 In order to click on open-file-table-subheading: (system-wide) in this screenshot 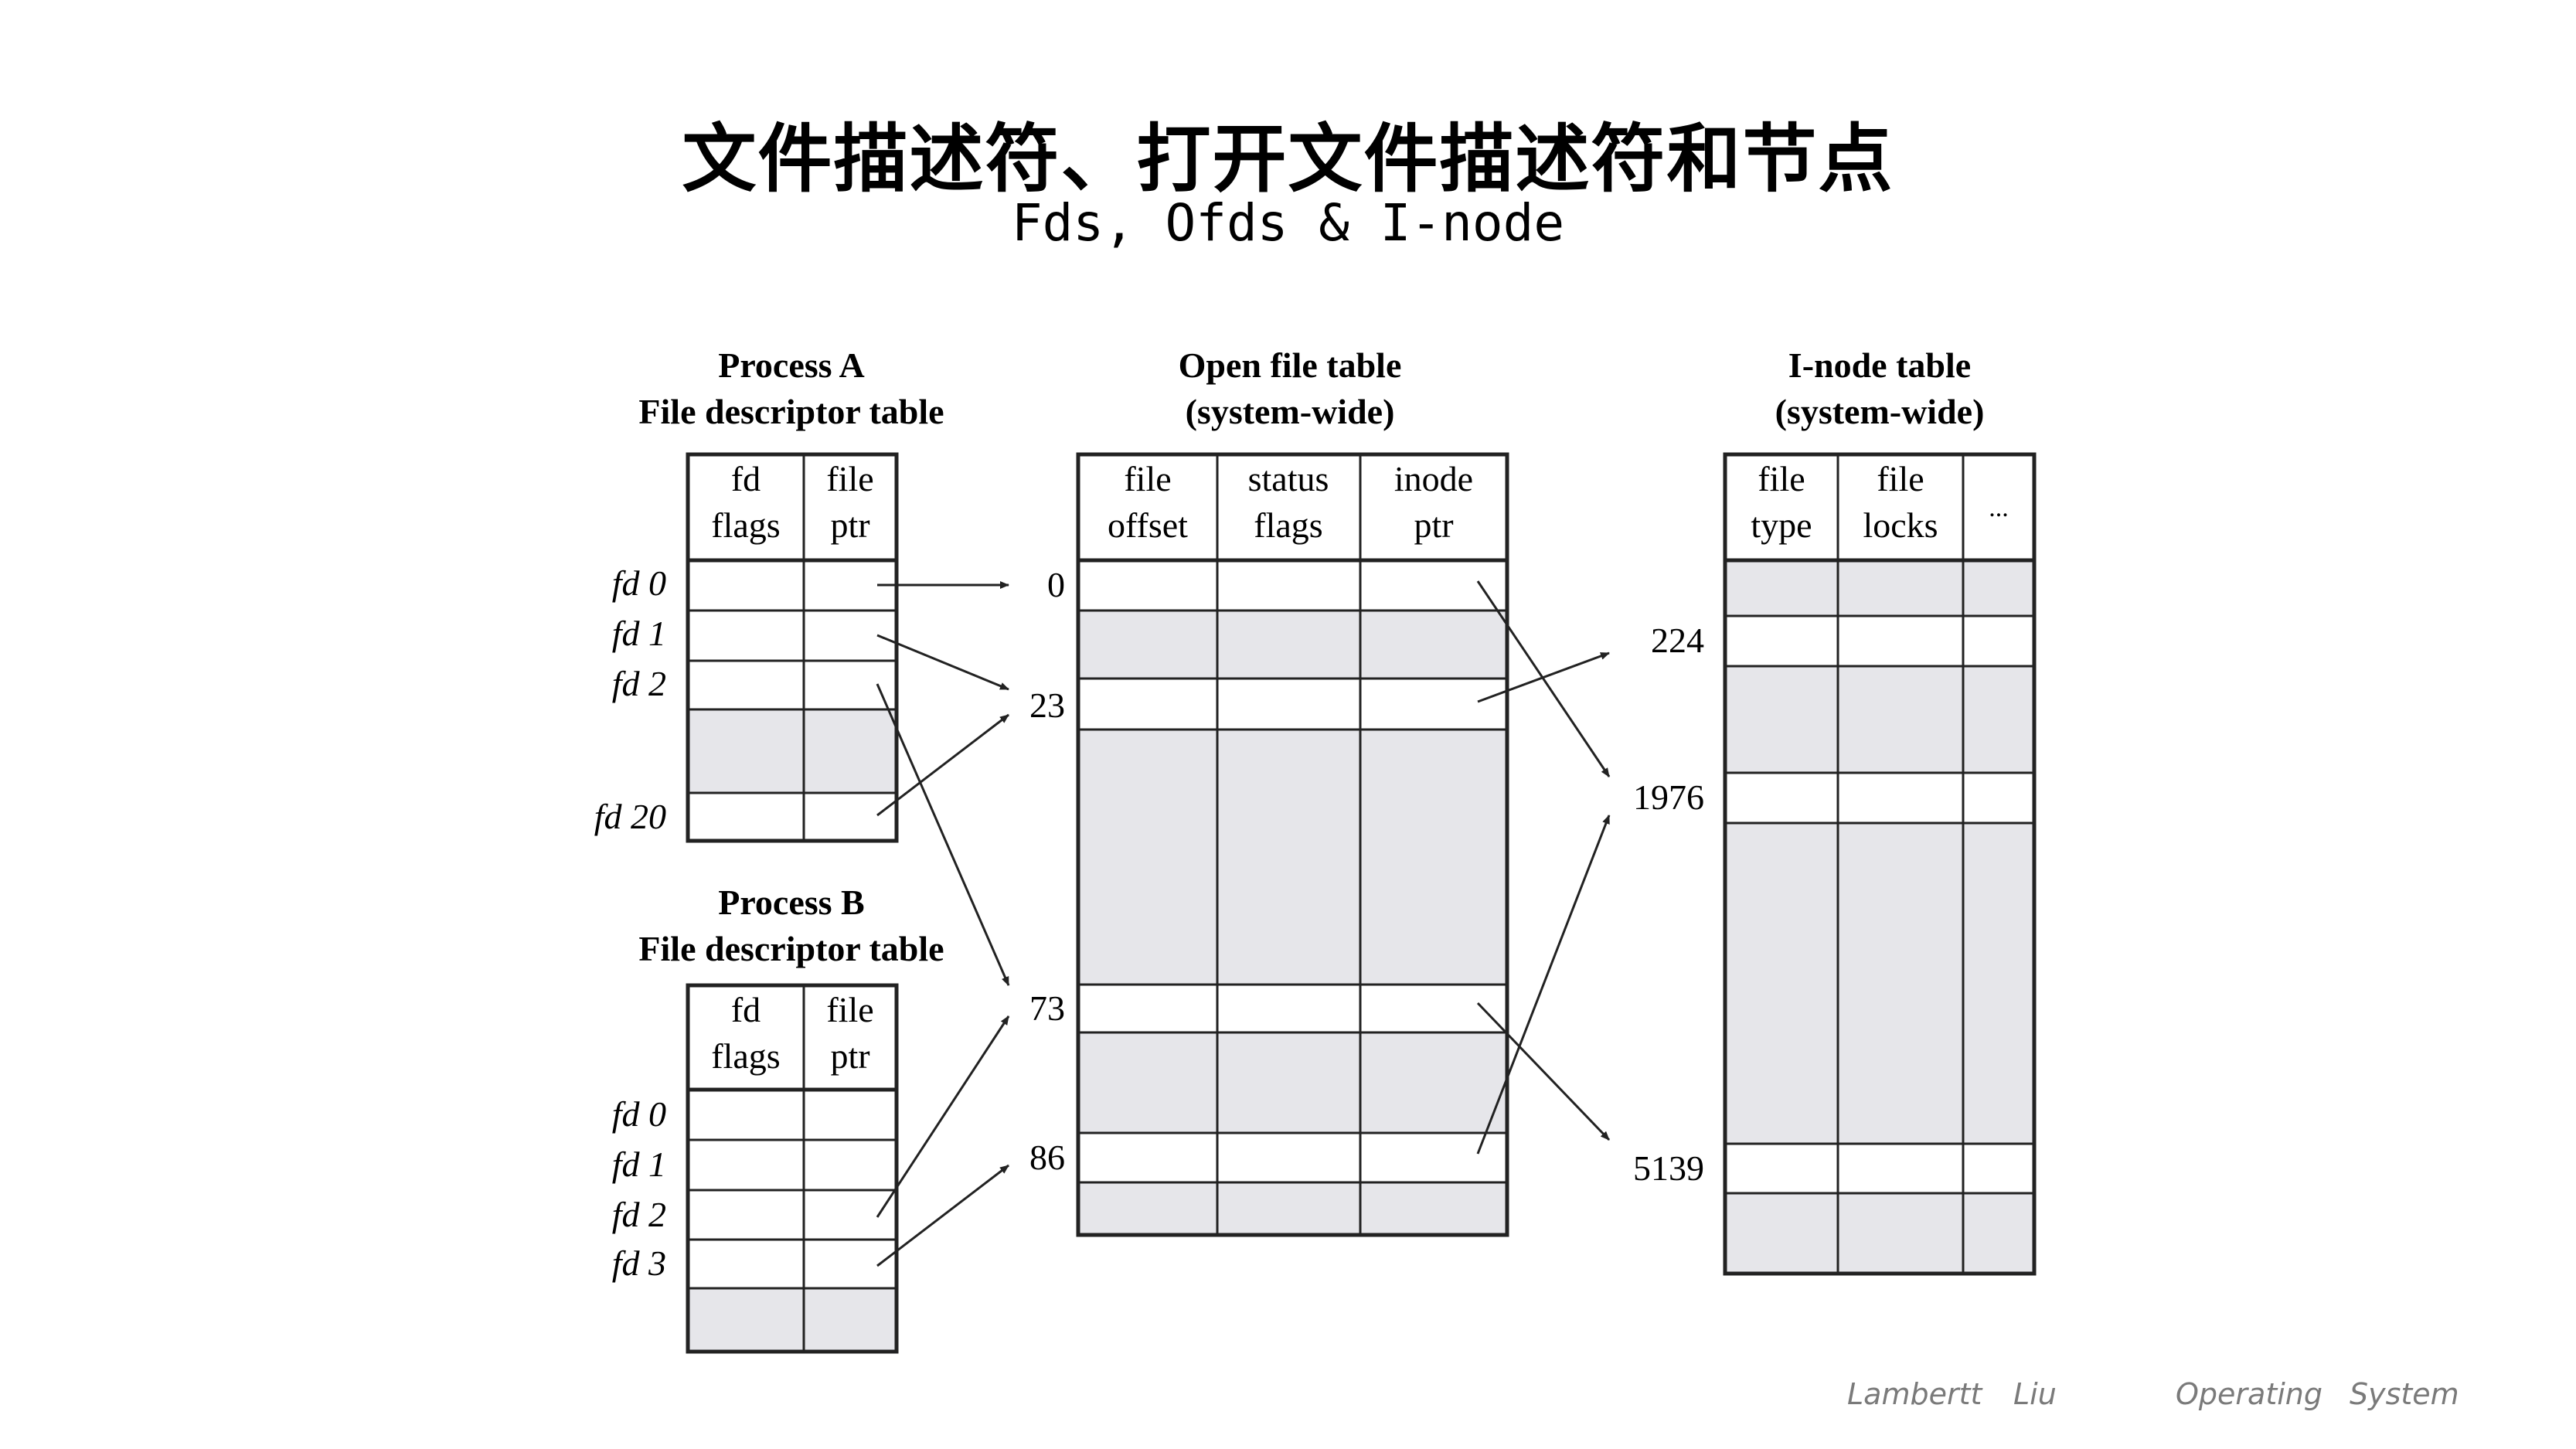, I will do `click(1290, 411)`.